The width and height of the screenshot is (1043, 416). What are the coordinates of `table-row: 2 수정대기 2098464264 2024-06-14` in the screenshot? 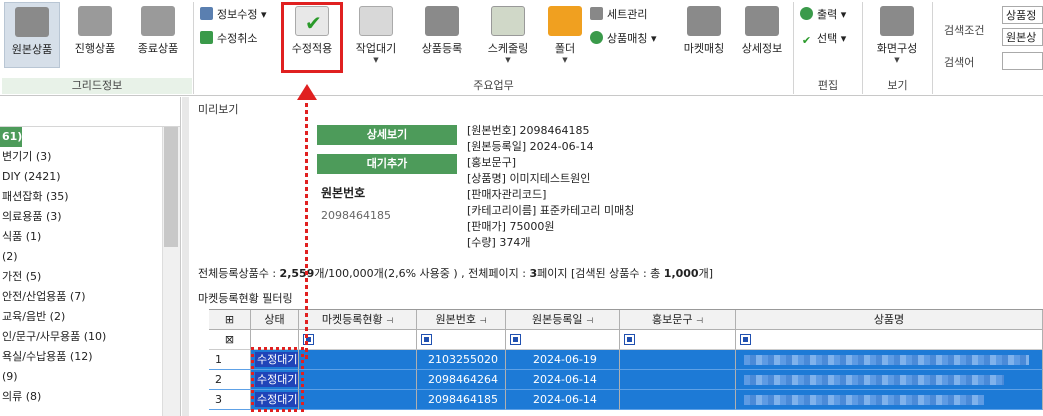 It's located at (626, 380).